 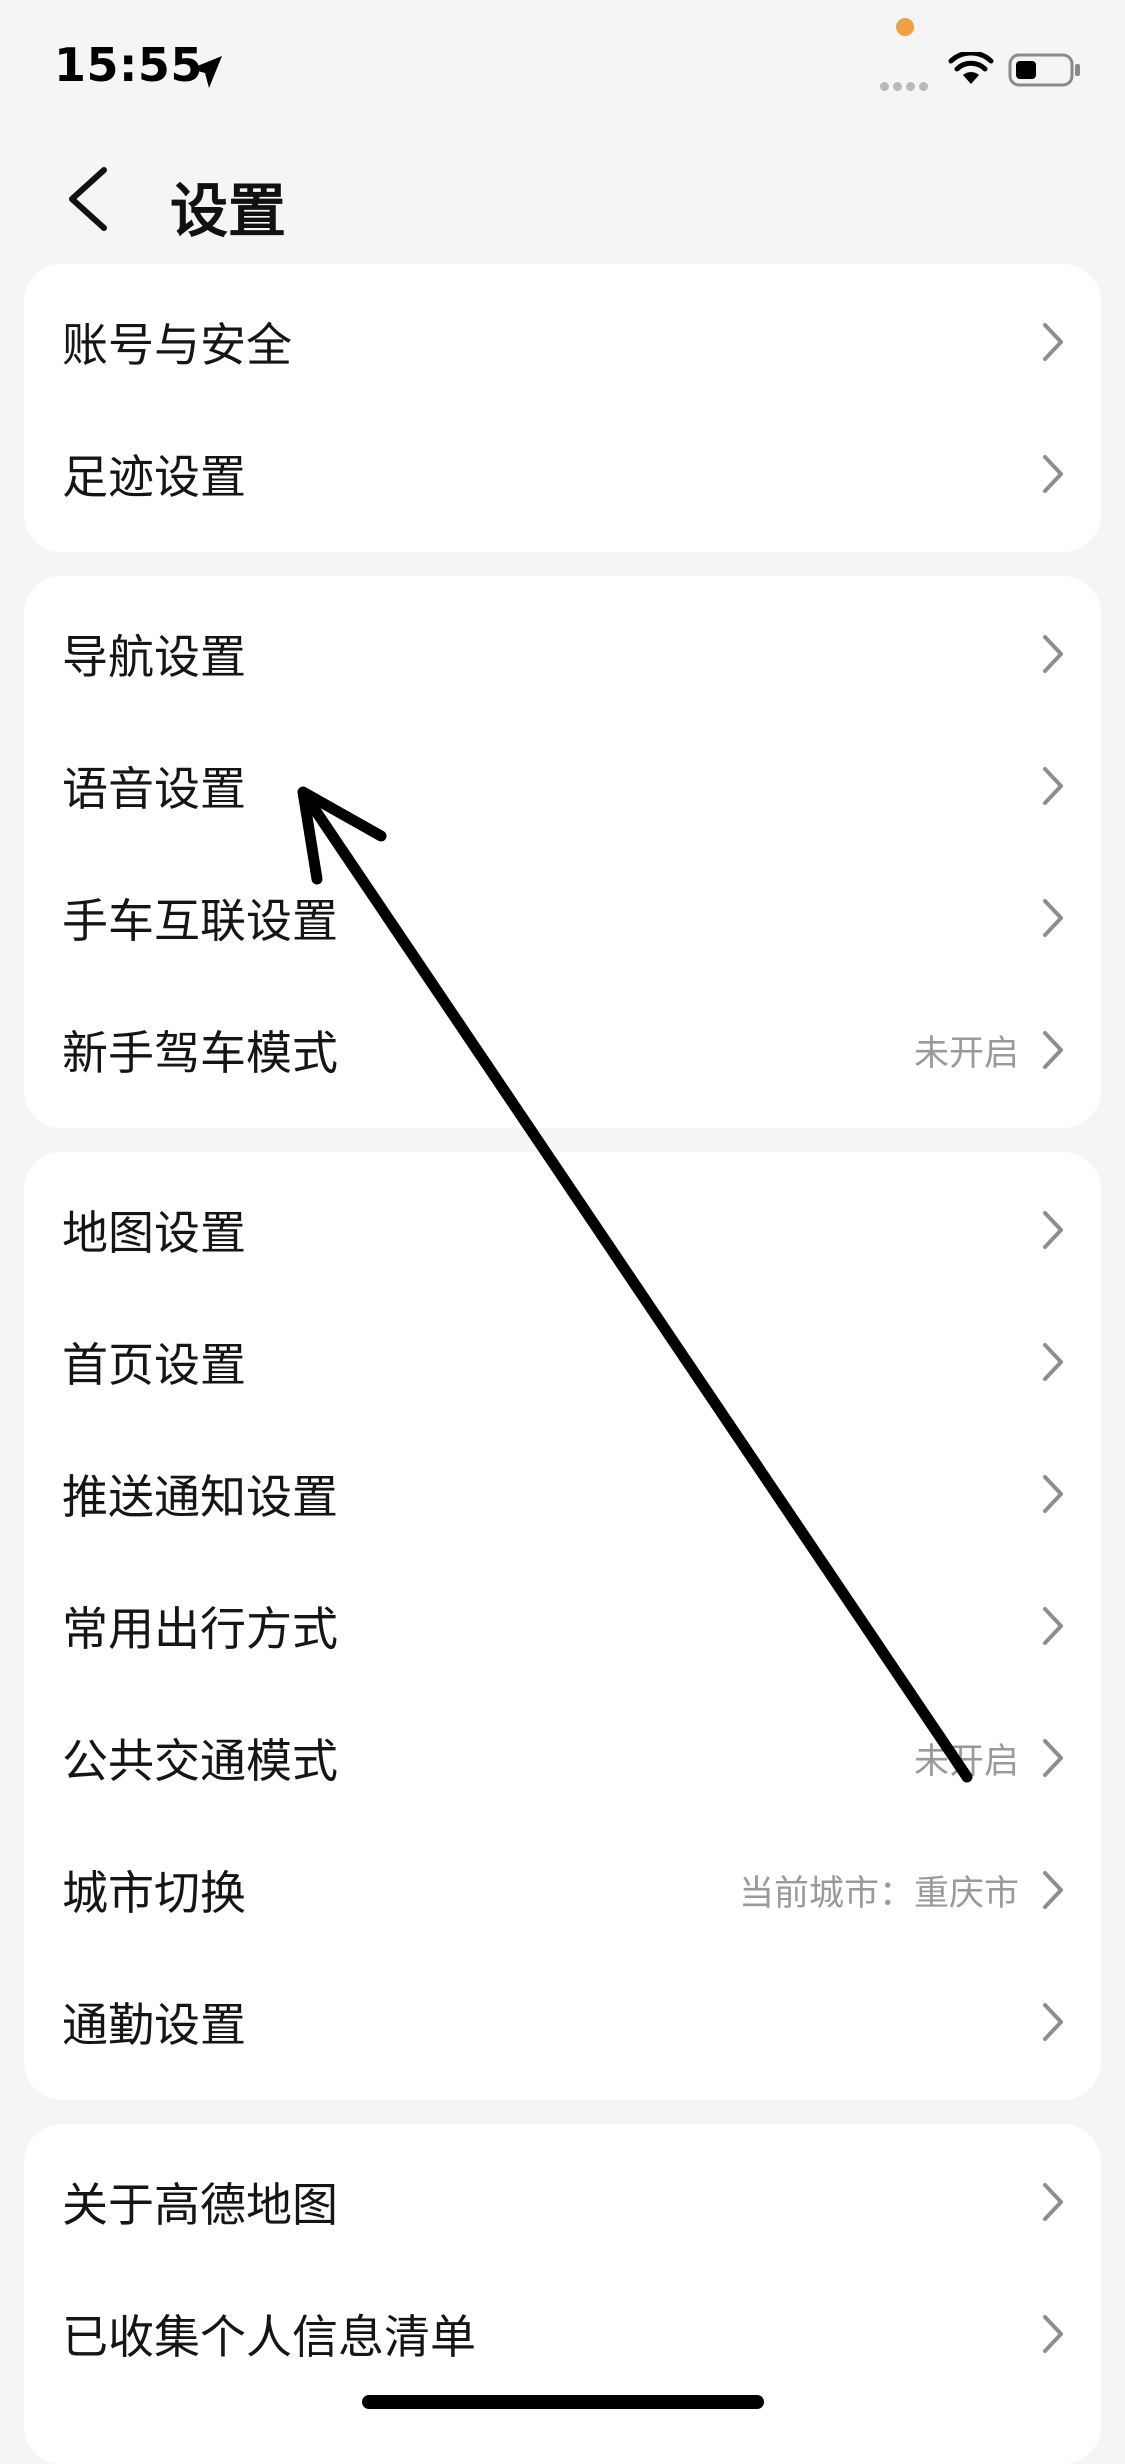 What do you see at coordinates (200, 1761) in the screenshot?
I see `settings-item-label: 公共交通模式` at bounding box center [200, 1761].